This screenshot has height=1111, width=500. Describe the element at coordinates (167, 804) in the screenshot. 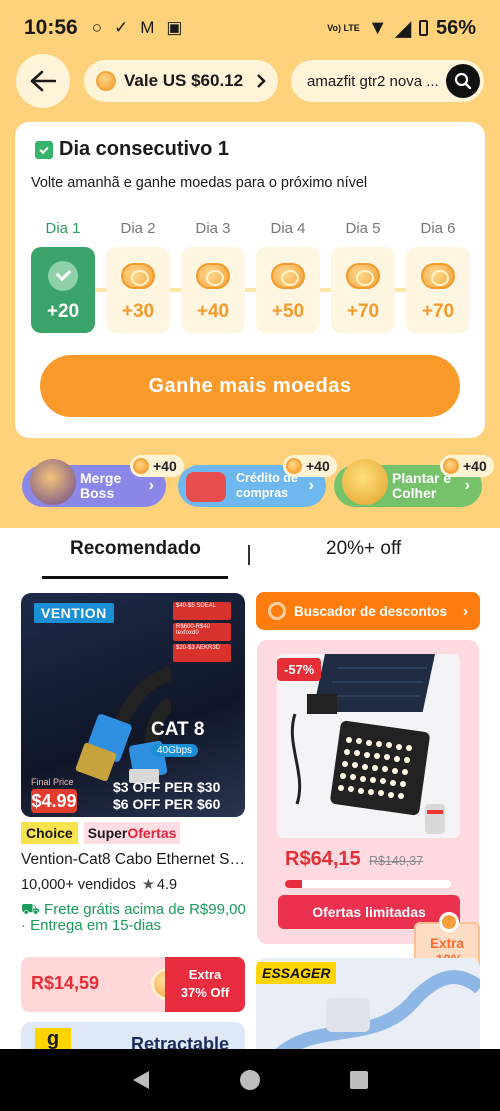

I see `offer-line: $6 OFF PER $60` at that location.